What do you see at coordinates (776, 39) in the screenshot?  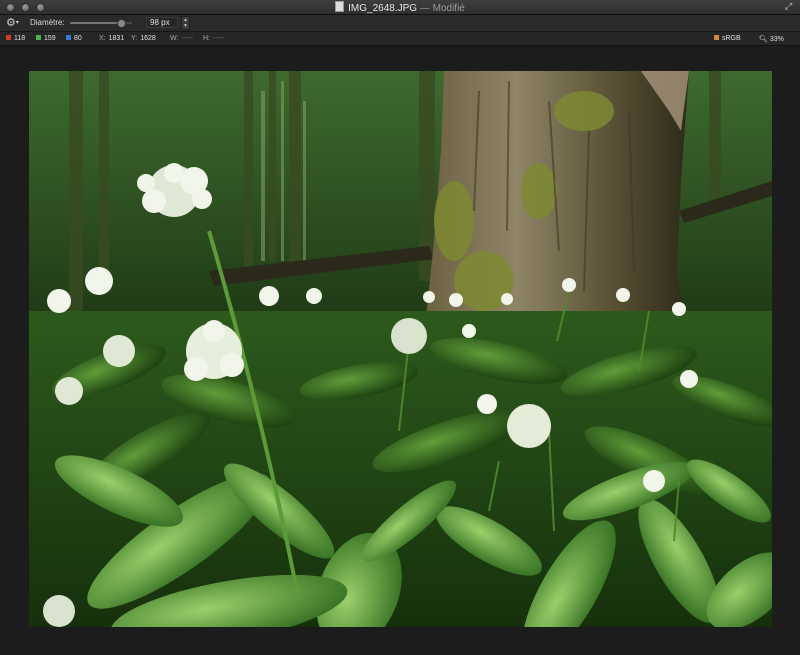 I see `zoom-value: 33%` at bounding box center [776, 39].